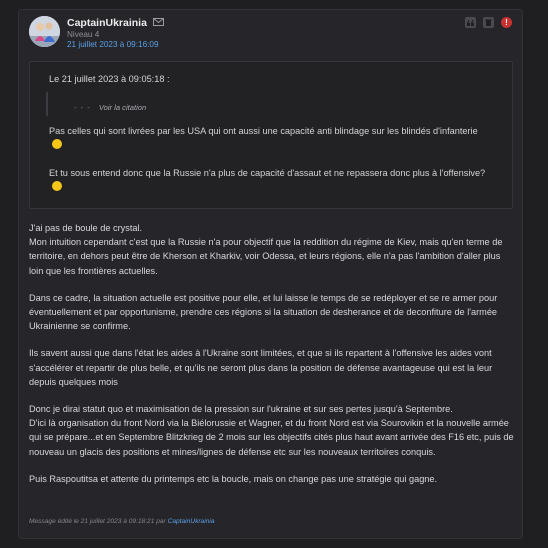 This screenshot has height=548, width=548. Describe the element at coordinates (191, 521) in the screenshot. I see `edit-note-user-link: CaptainUkrainia` at that location.